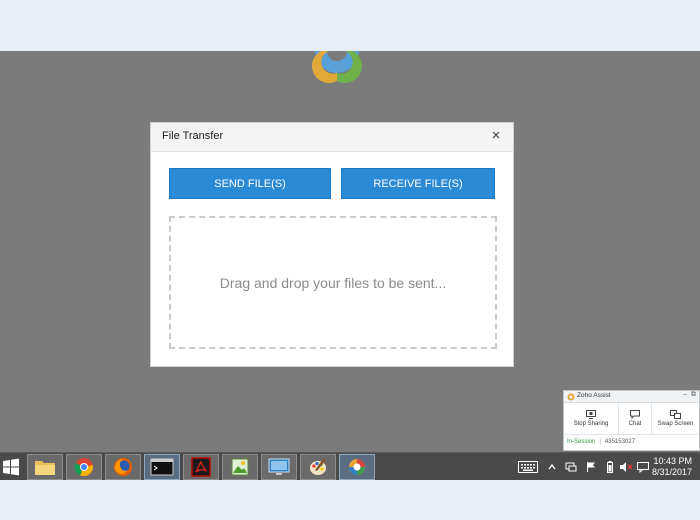 The height and width of the screenshot is (520, 700). I want to click on dialog-title: File Transfer, so click(193, 136).